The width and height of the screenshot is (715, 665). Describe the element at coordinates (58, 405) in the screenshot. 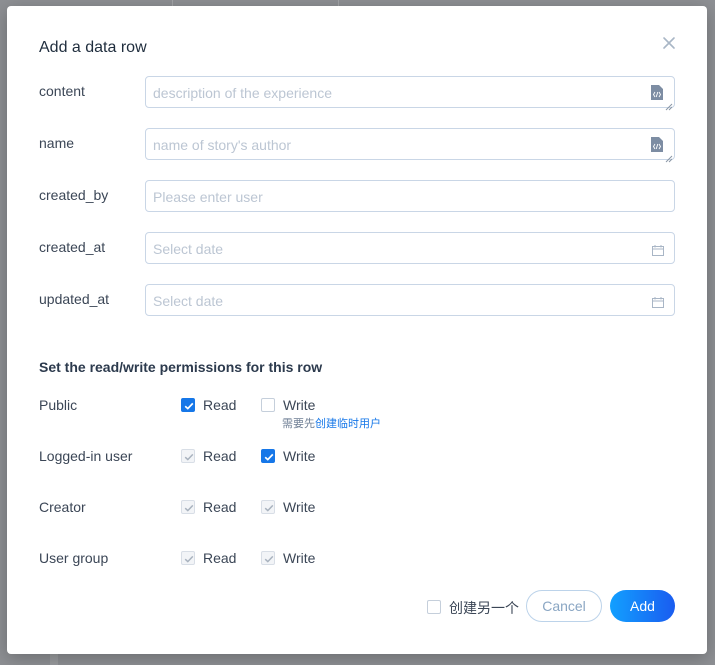

I see `permission-label: Public` at that location.